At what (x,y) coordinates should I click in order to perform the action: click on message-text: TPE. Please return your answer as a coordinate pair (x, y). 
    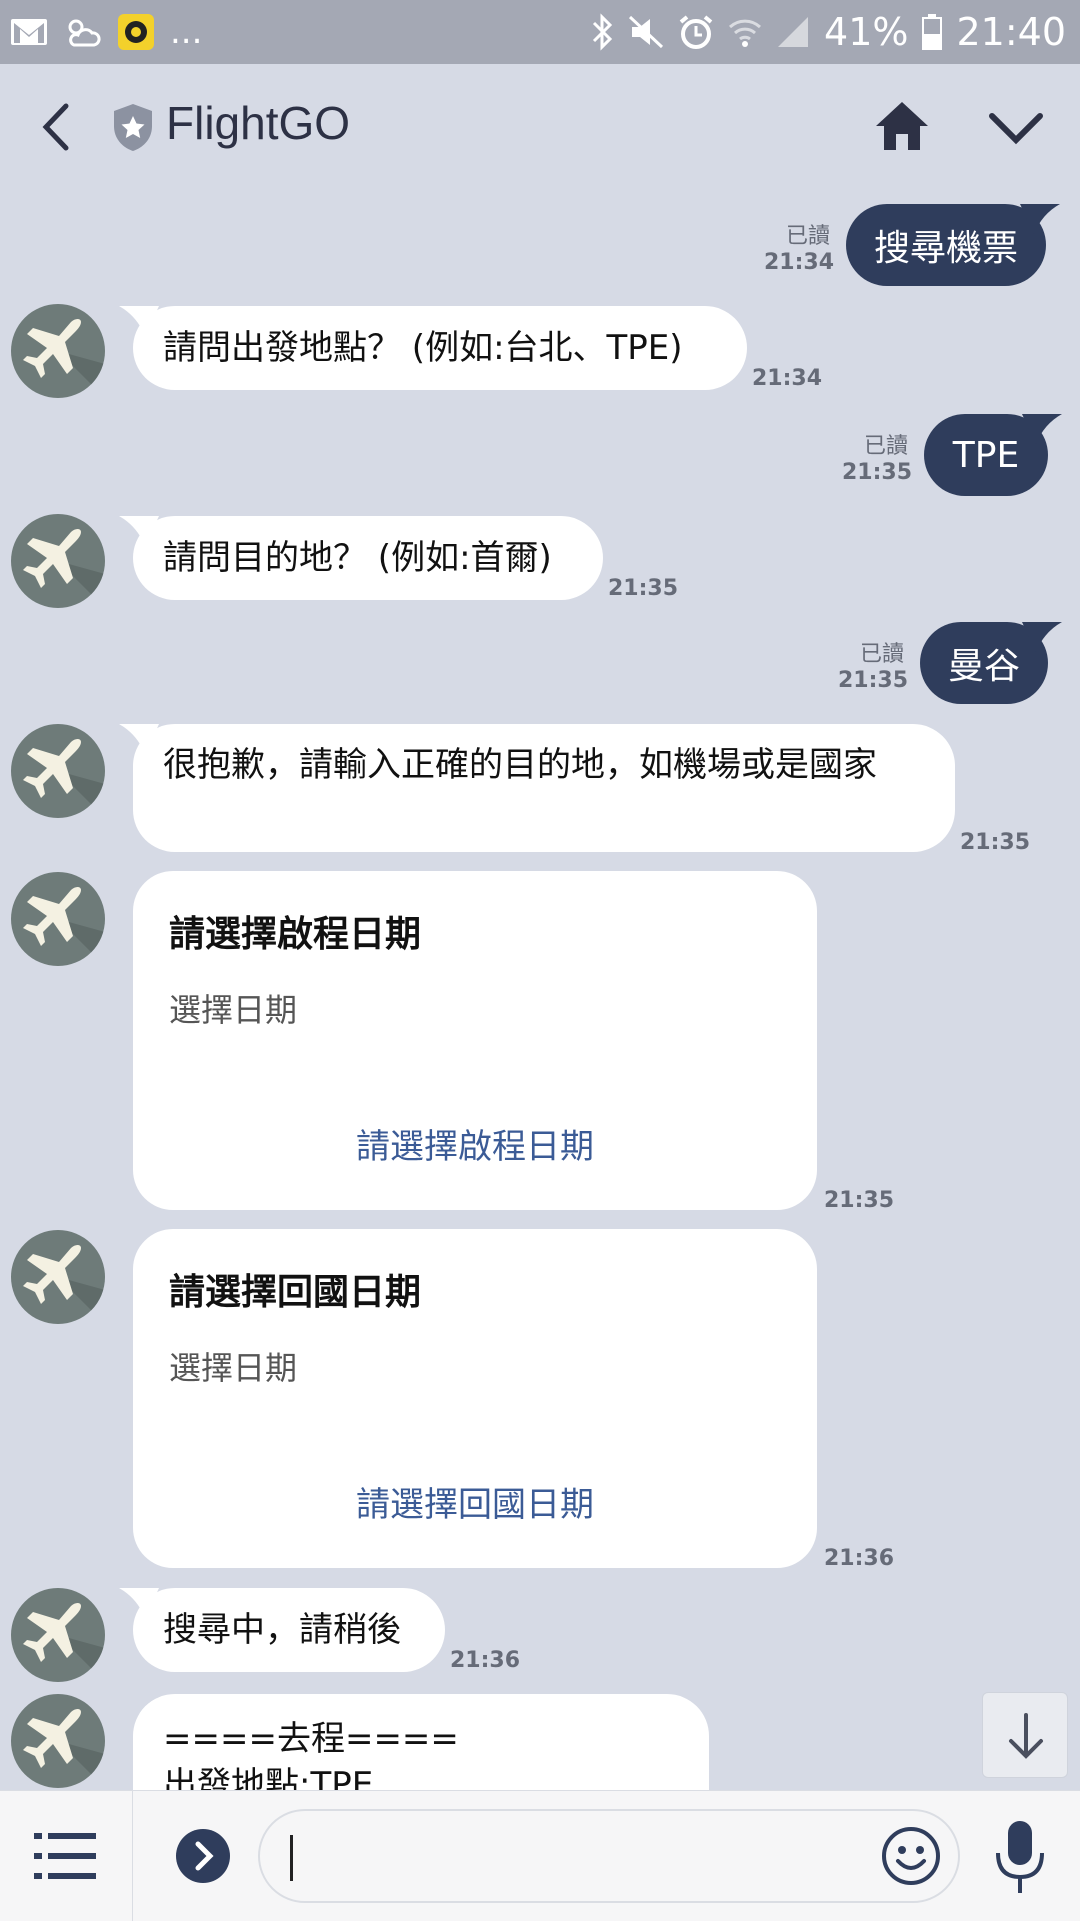
    Looking at the image, I should click on (986, 455).